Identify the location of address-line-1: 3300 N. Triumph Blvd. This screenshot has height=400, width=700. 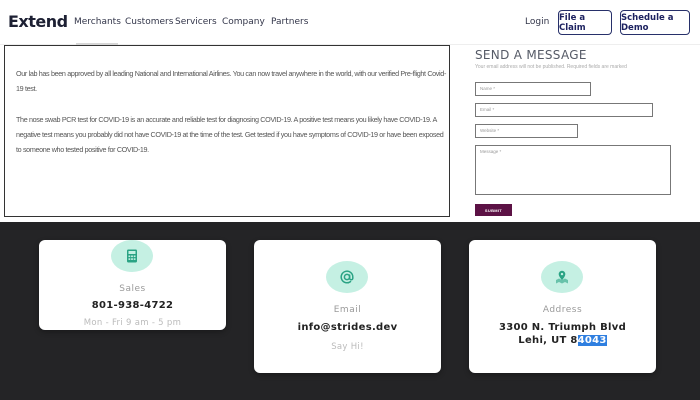
(562, 327).